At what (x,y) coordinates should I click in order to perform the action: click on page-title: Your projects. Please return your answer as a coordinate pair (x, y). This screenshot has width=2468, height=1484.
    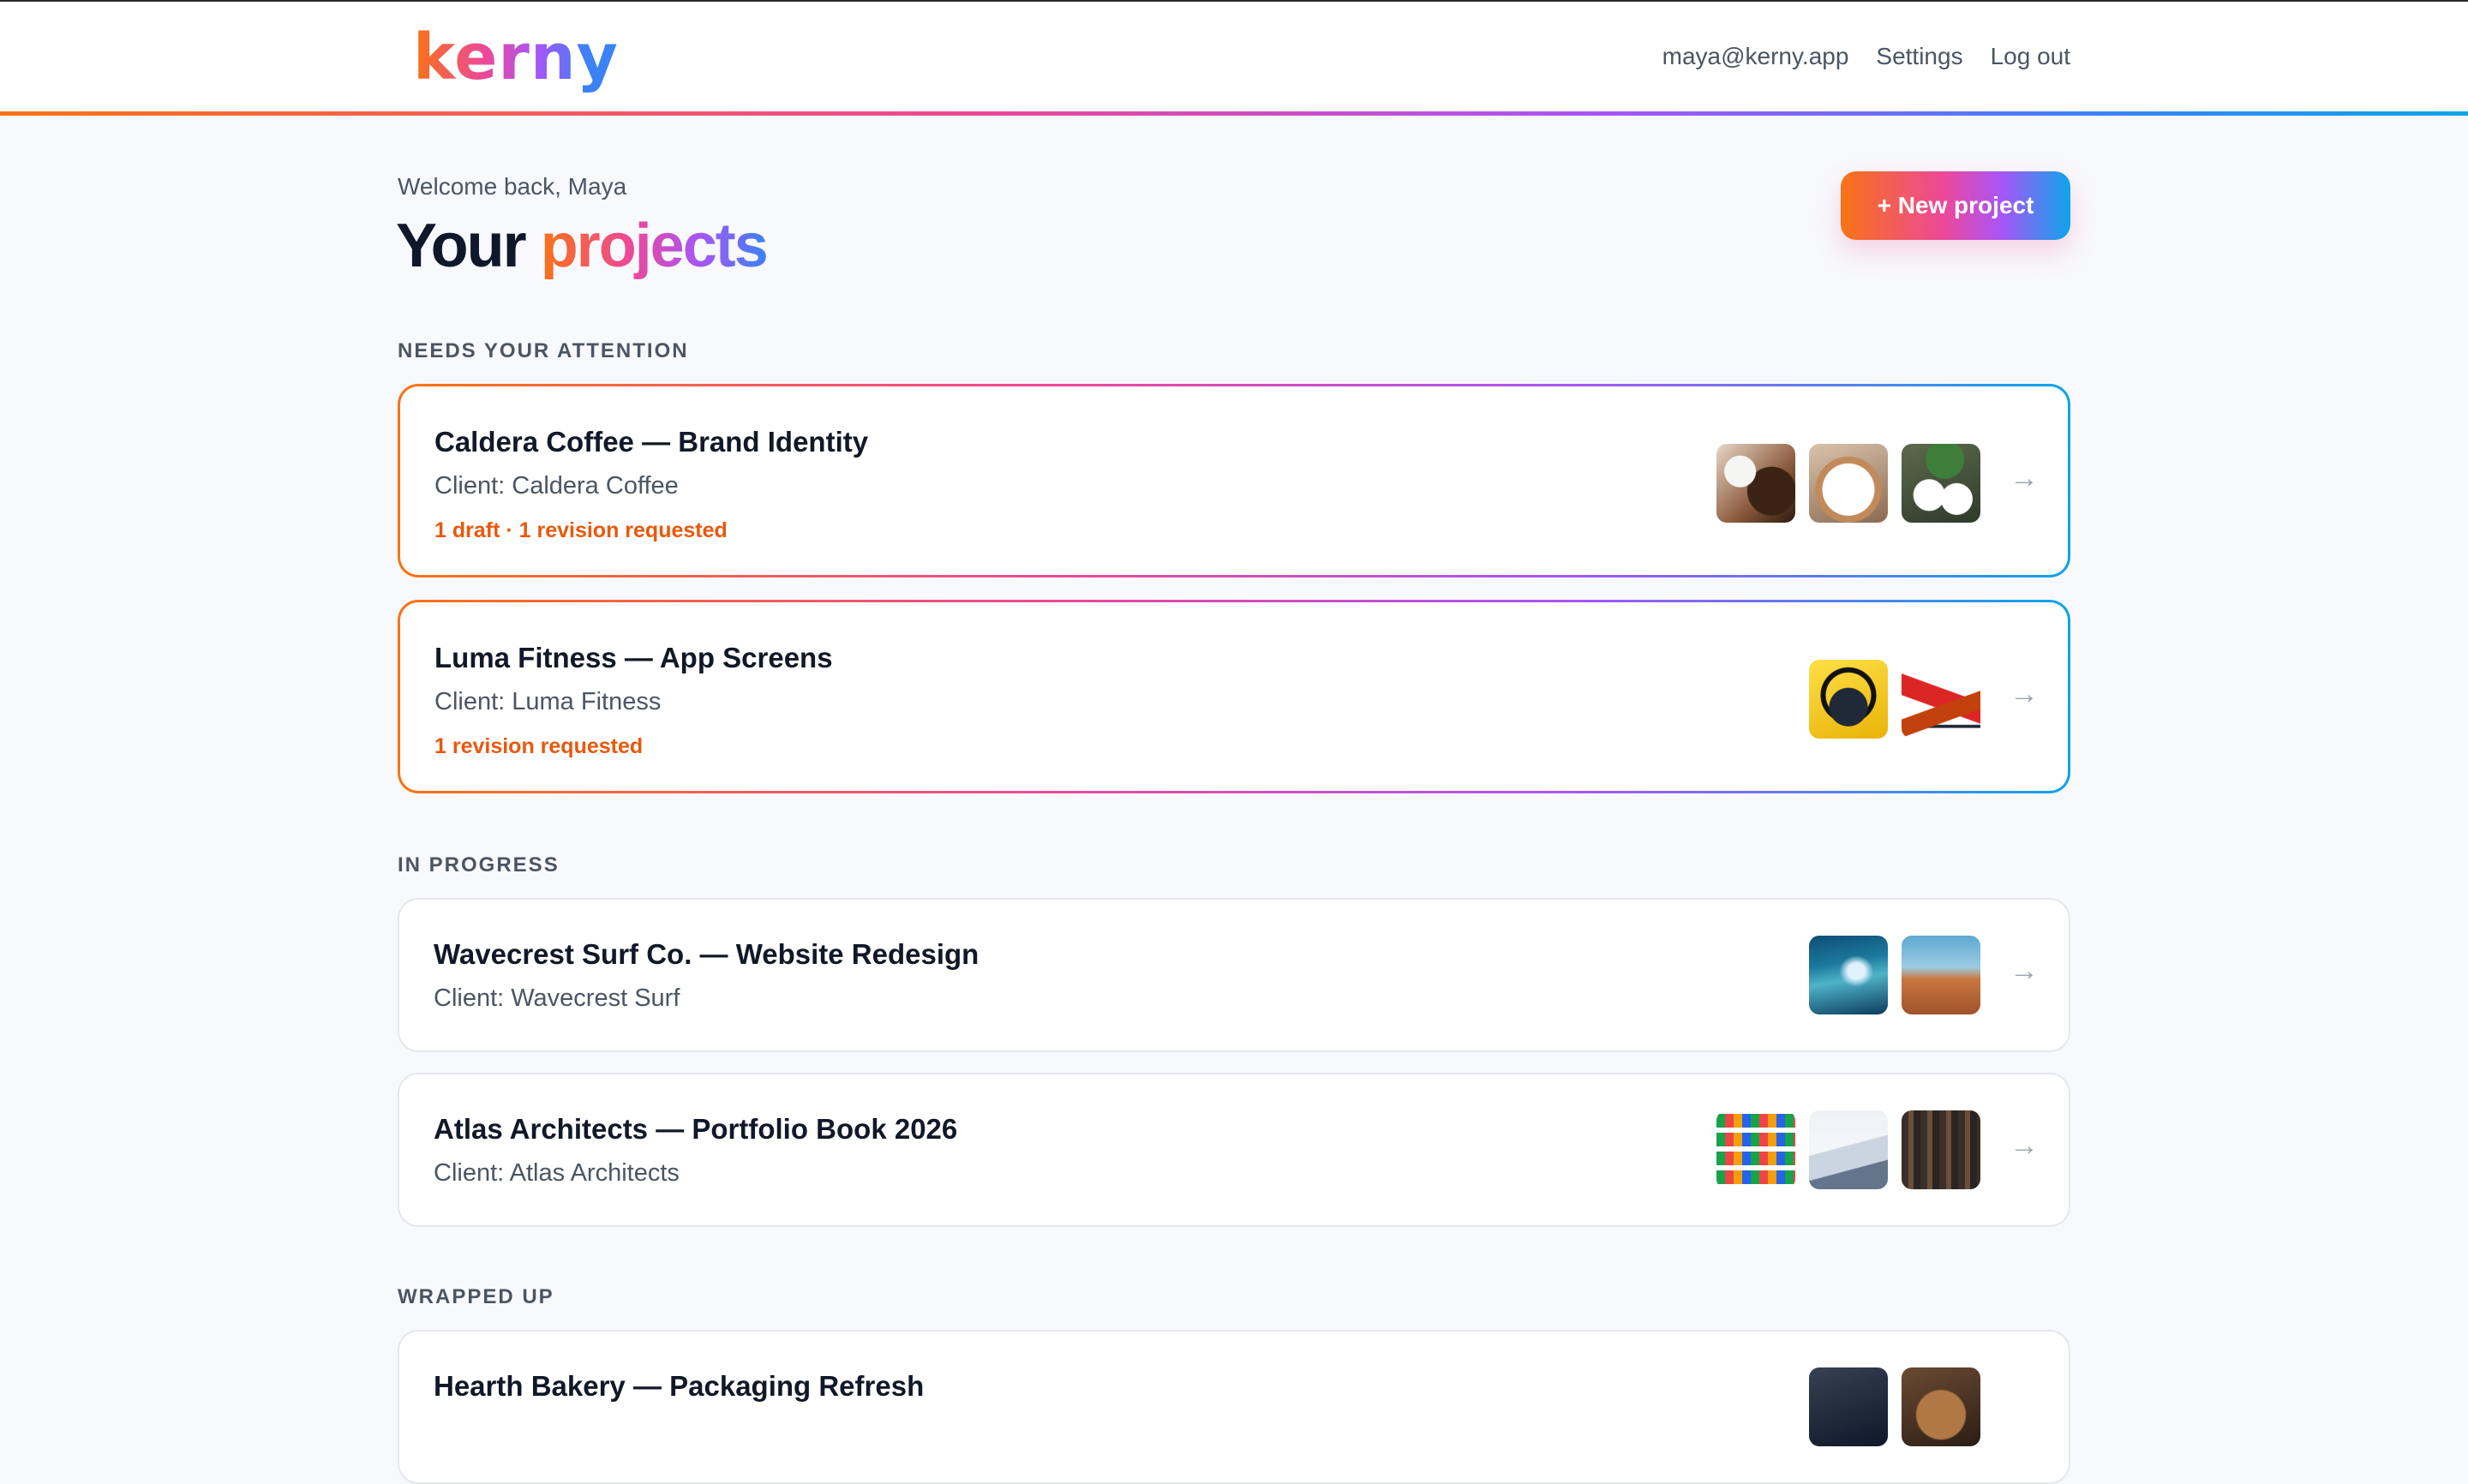
    Looking at the image, I should click on (582, 246).